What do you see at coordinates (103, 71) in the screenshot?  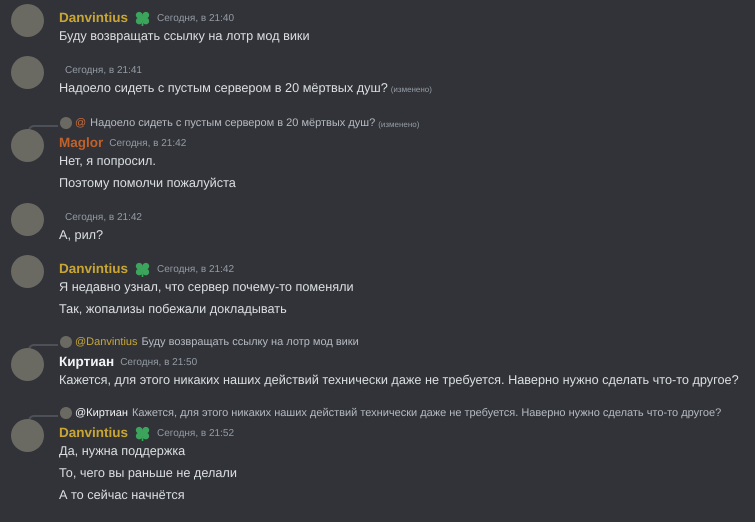 I see `timestamp: Сегодня, в 21:41` at bounding box center [103, 71].